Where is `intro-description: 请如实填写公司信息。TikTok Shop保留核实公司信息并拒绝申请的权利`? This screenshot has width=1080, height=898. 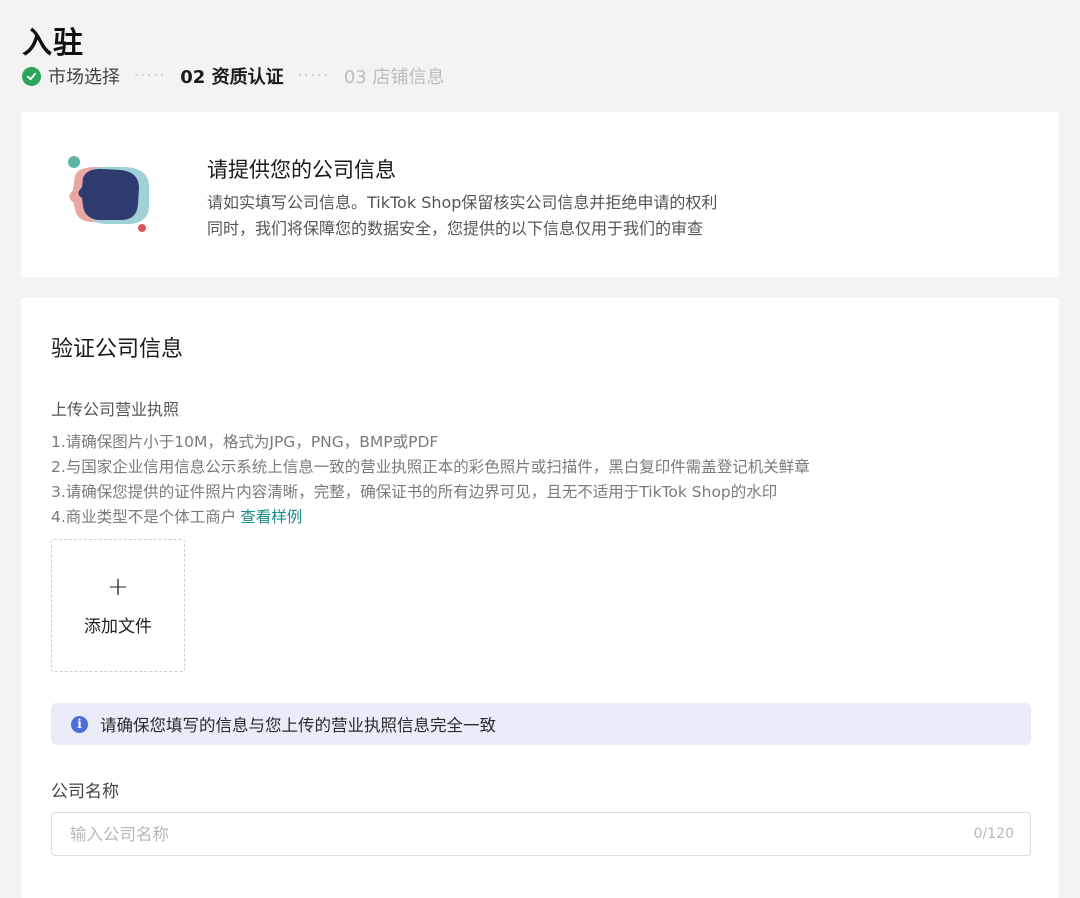
intro-description: 请如实填写公司信息。TikTok Shop保留核实公司信息并拒绝申请的权利 is located at coordinates (462, 202).